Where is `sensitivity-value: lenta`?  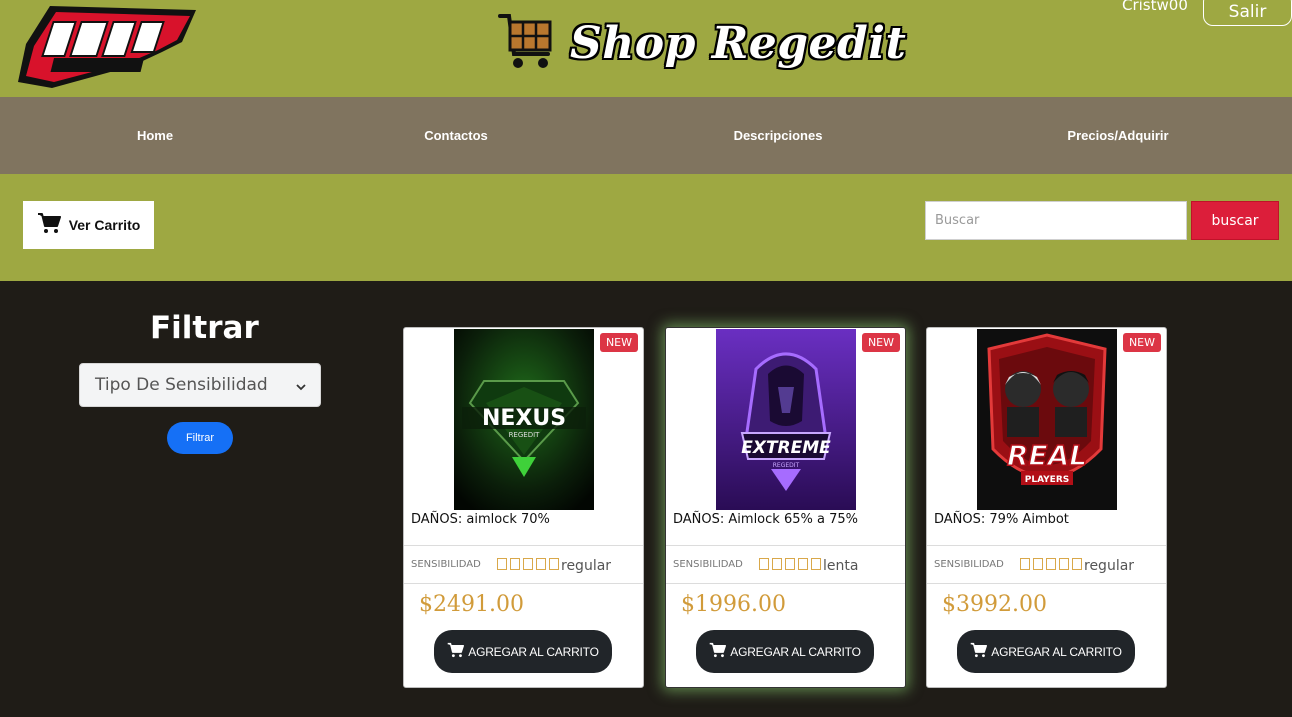 sensitivity-value: lenta is located at coordinates (841, 566).